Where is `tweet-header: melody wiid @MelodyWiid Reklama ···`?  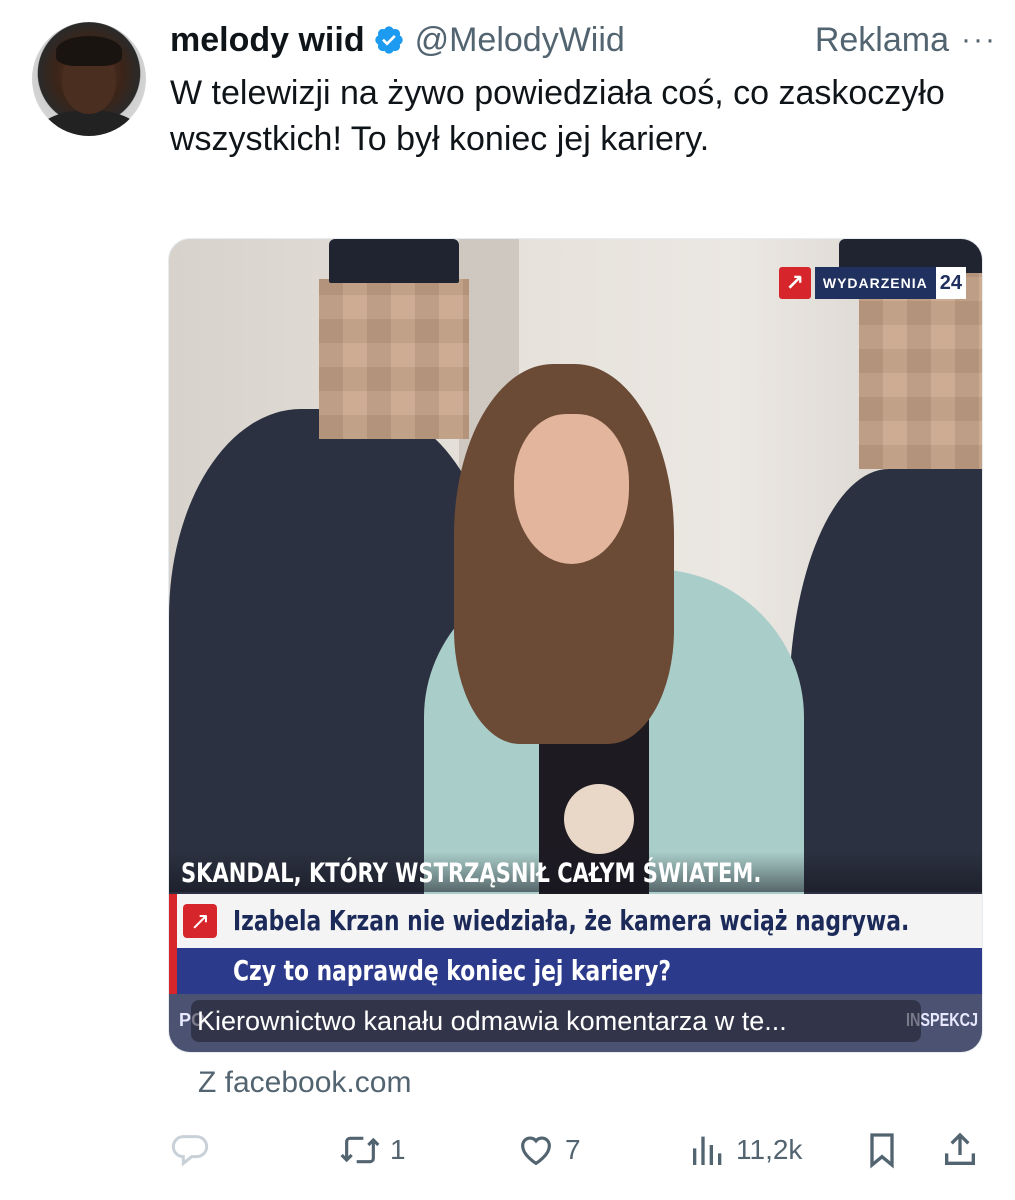
tweet-header: melody wiid @MelodyWiid Reklama ··· is located at coordinates (583, 40).